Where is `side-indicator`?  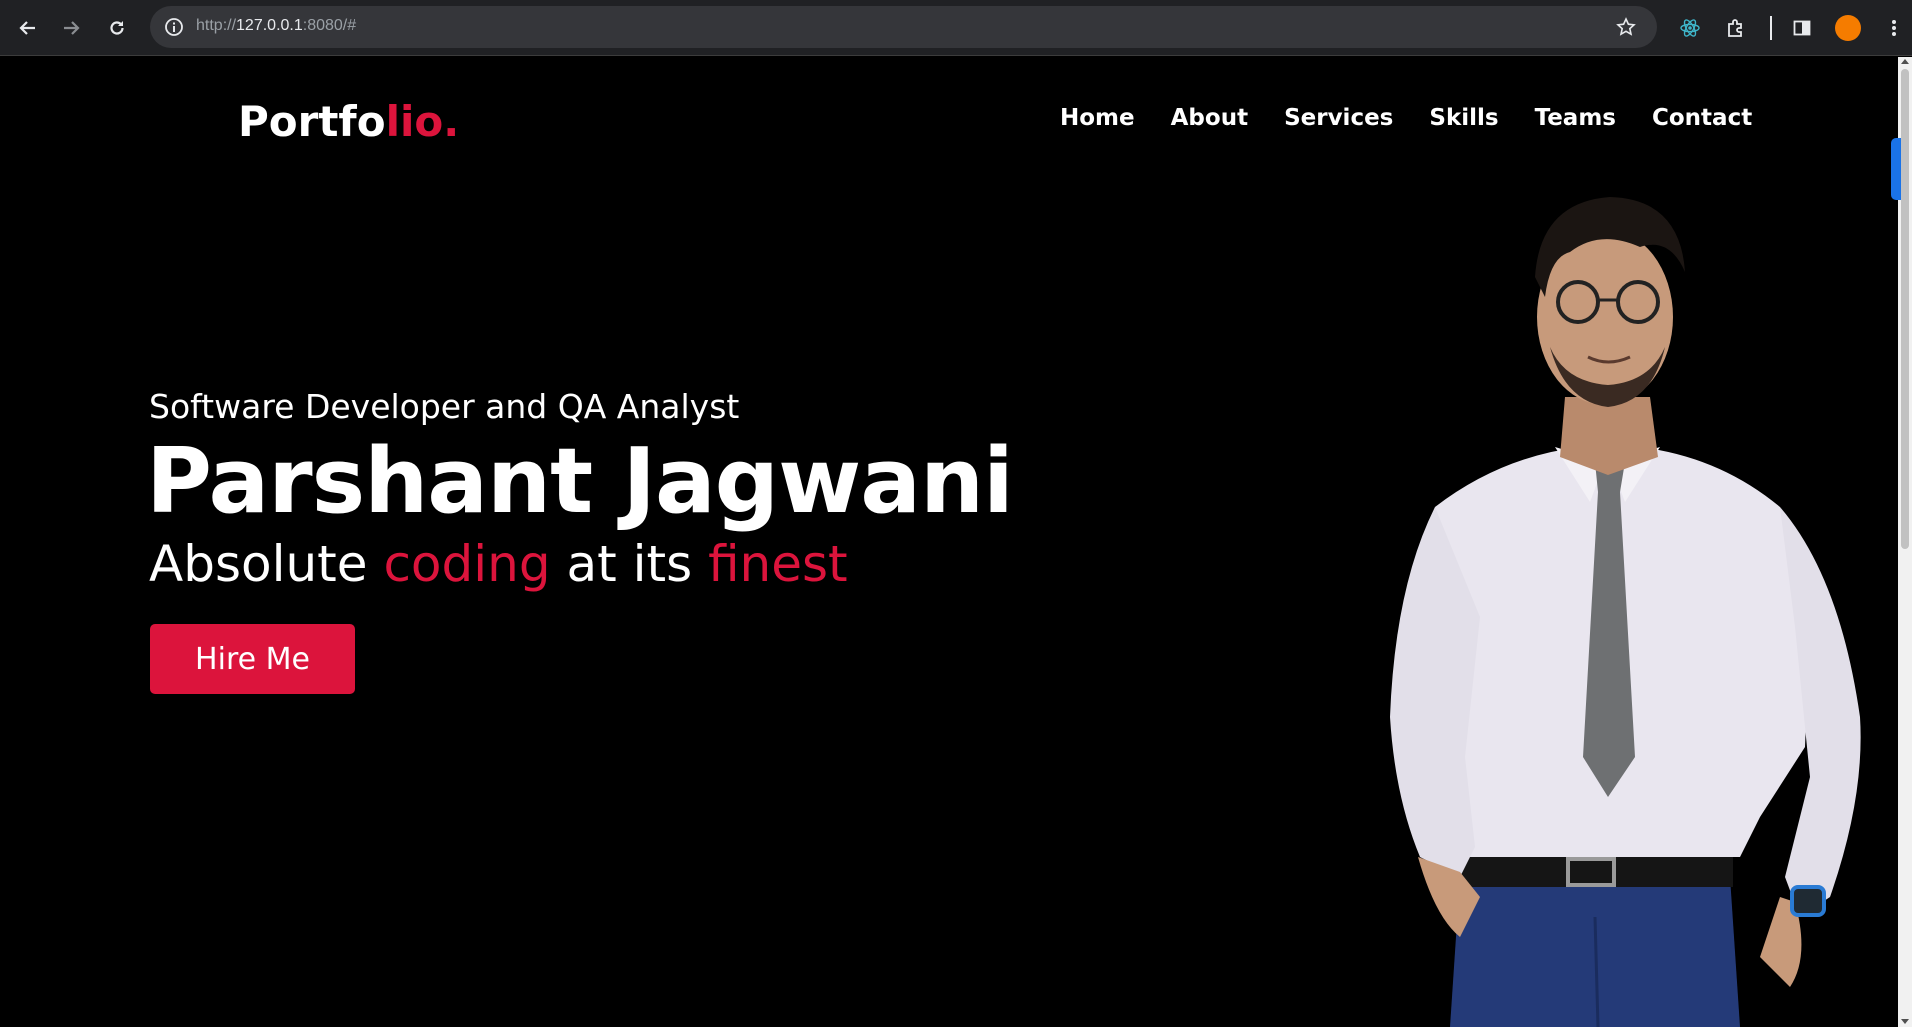
side-indicator is located at coordinates (1896, 169).